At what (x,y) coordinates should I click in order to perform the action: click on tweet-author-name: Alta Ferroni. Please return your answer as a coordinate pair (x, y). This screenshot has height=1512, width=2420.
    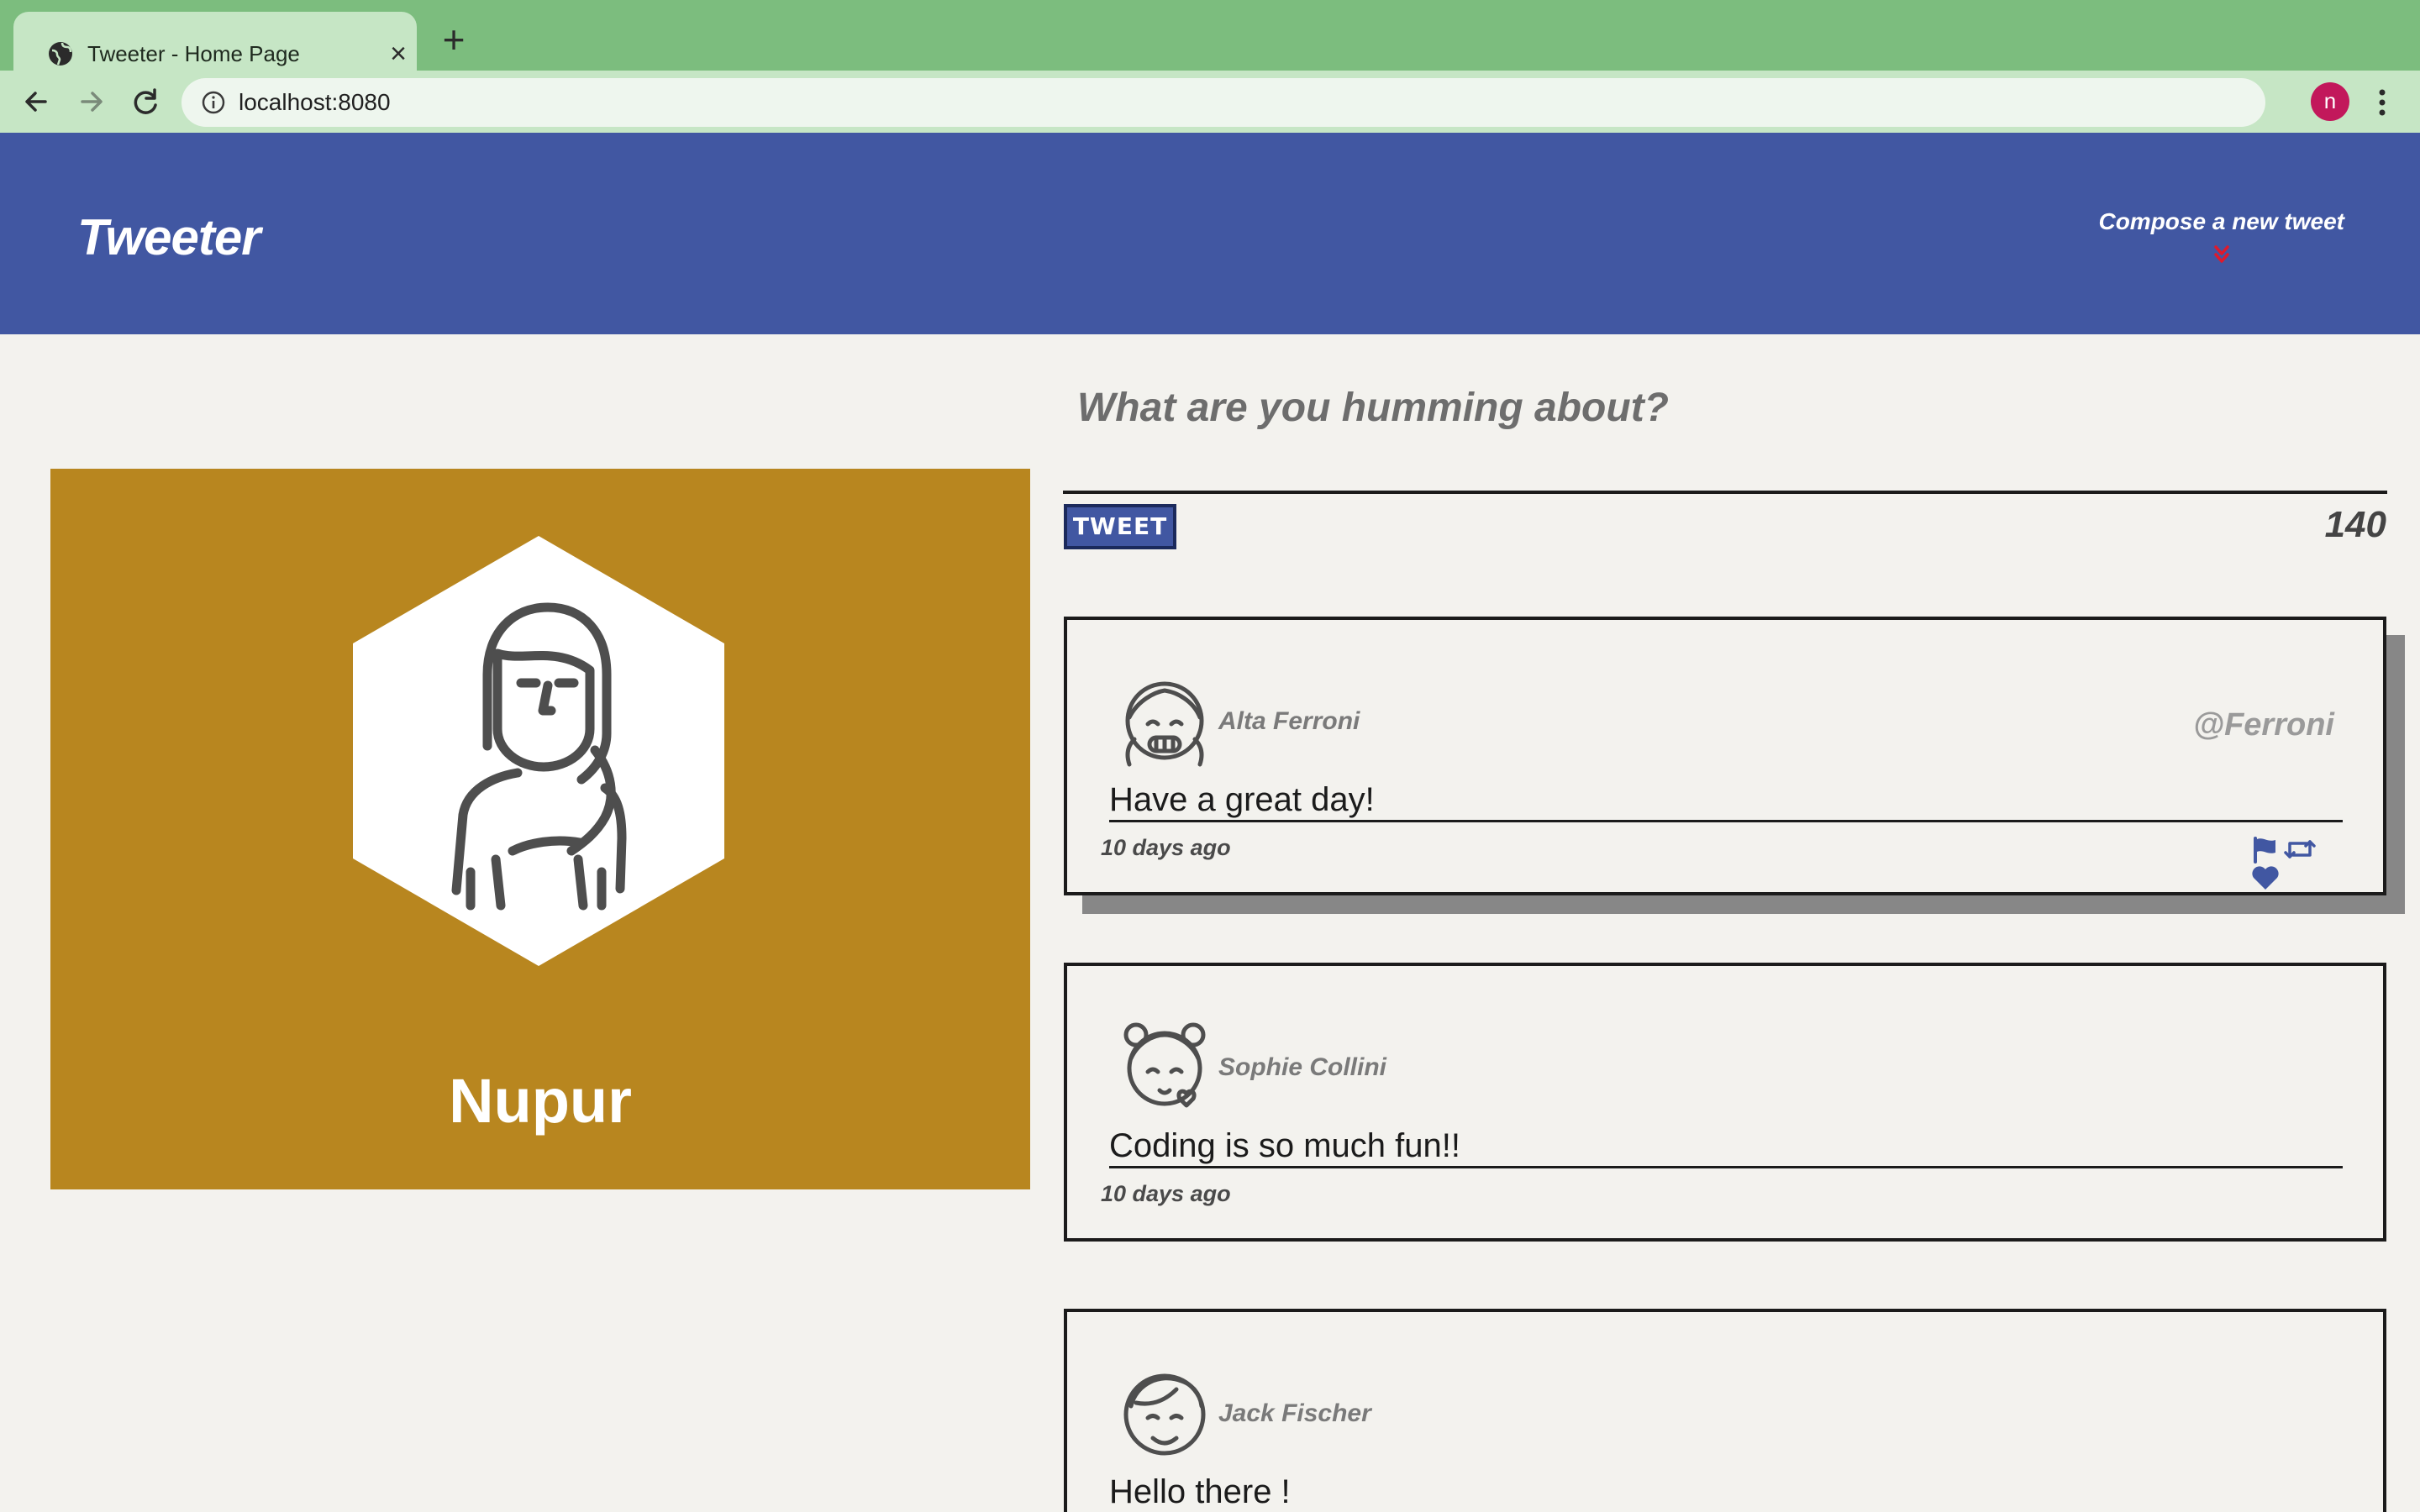
    Looking at the image, I should click on (1289, 721).